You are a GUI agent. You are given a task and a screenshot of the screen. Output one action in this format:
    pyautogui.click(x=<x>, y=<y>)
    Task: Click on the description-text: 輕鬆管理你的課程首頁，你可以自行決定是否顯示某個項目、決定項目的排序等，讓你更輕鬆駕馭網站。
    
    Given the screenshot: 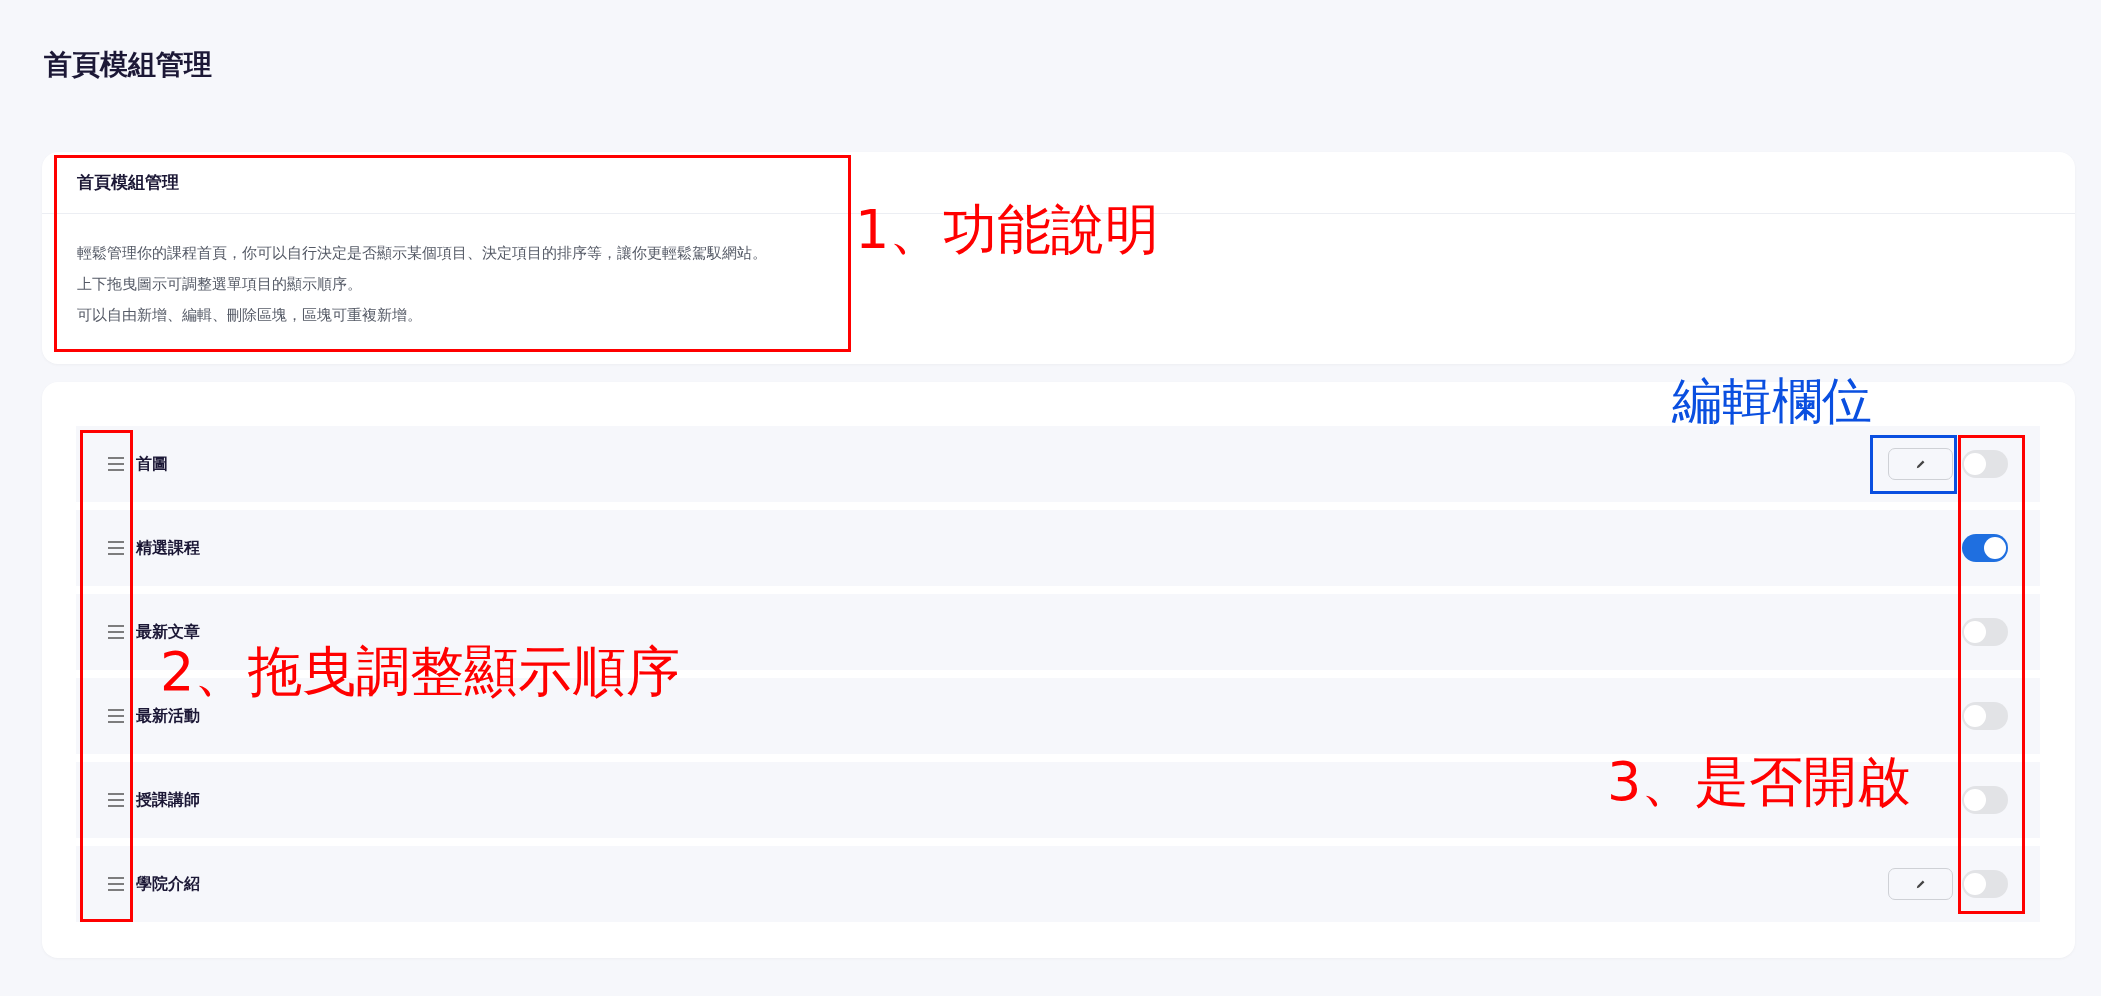 What is the action you would take?
    pyautogui.click(x=422, y=253)
    